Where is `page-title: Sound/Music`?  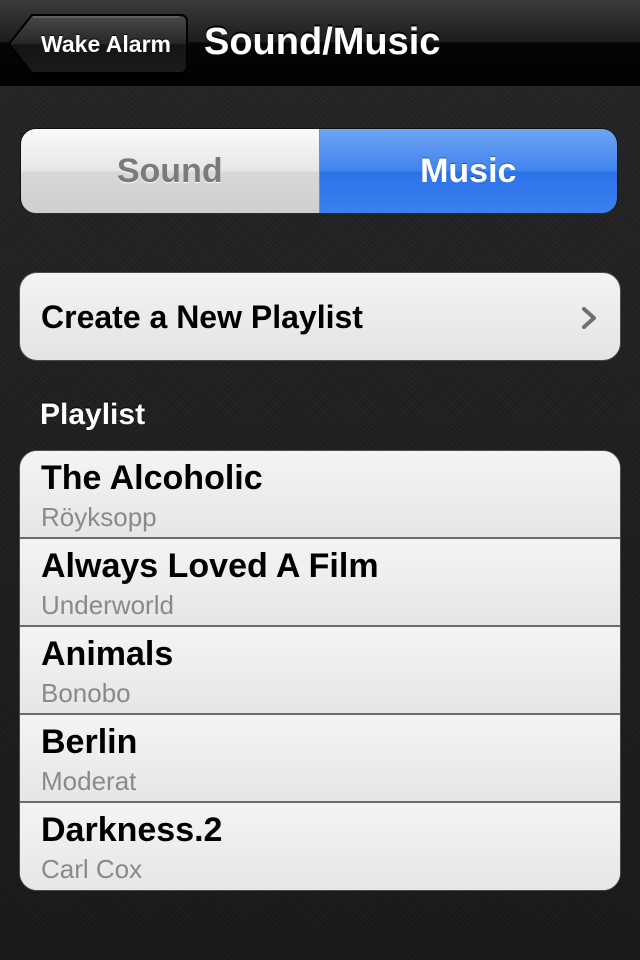 page-title: Sound/Music is located at coordinates (322, 42).